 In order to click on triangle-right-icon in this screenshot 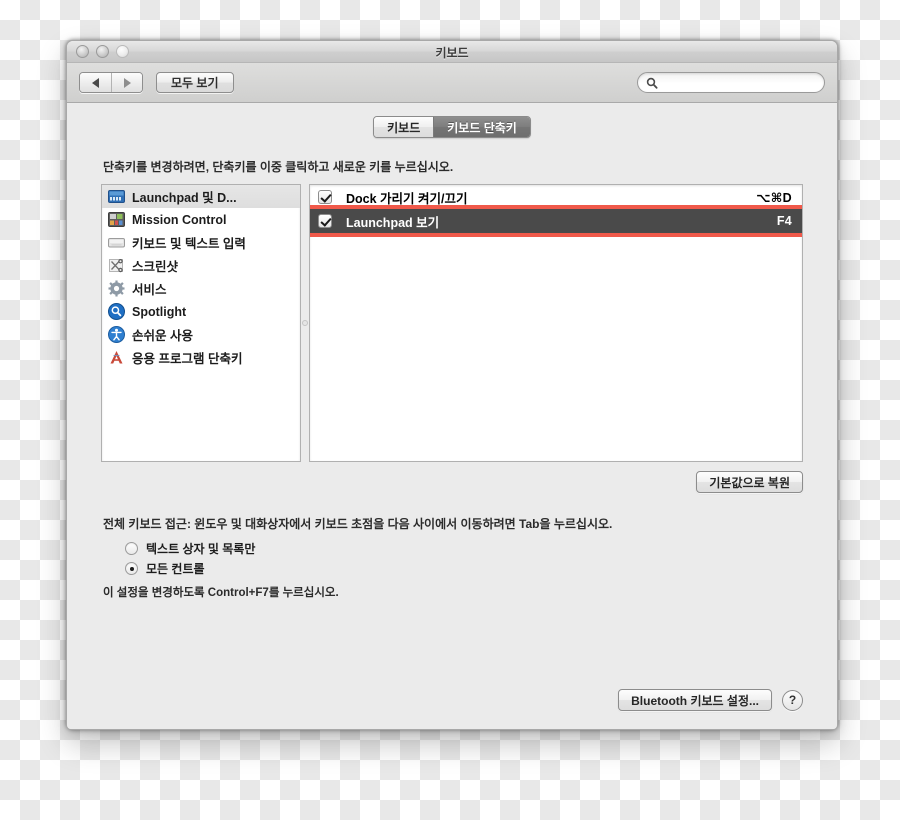, I will do `click(127, 82)`.